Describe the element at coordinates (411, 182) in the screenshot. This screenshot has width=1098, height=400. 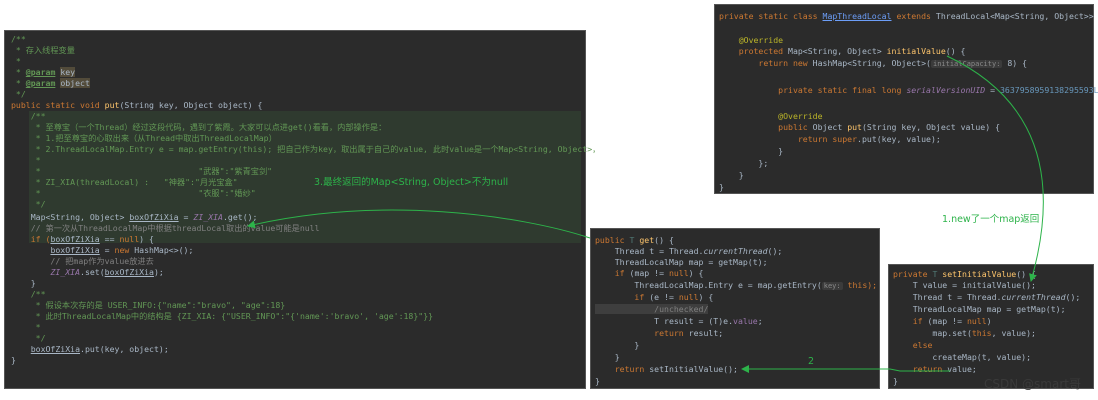
I see `annotation-label-3: 3.最终返回的Map<String, Object>不为null` at that location.